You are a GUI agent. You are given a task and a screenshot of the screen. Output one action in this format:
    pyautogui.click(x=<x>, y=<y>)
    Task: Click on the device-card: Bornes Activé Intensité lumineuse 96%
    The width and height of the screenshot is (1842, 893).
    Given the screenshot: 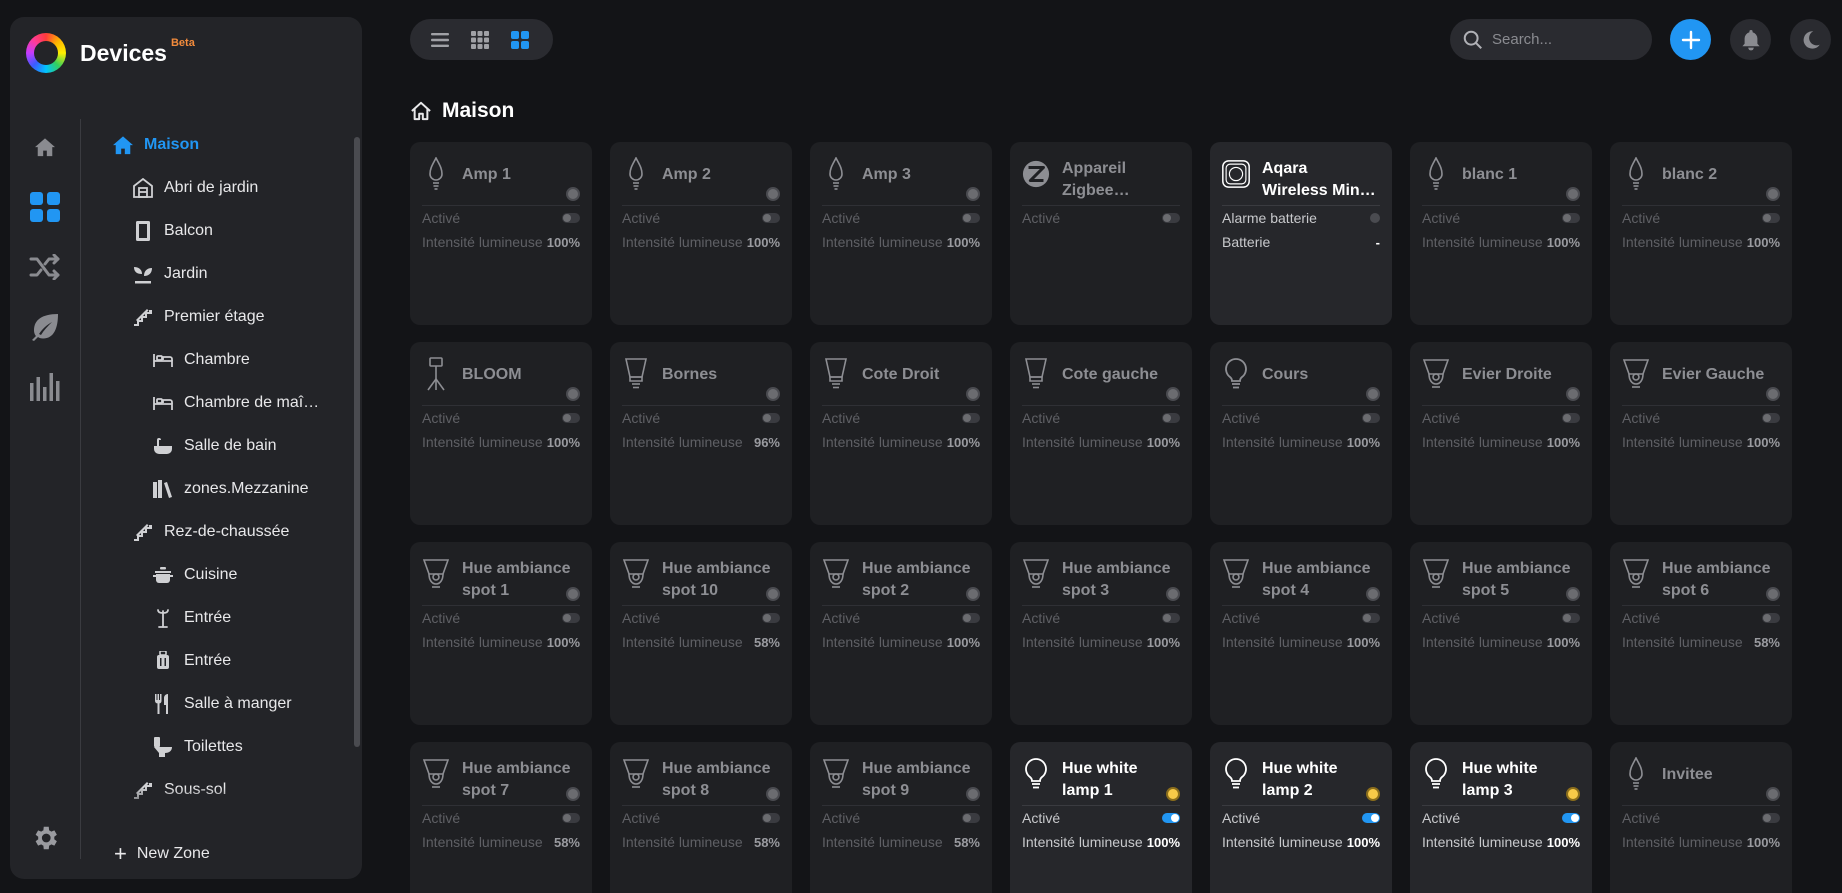 What is the action you would take?
    pyautogui.click(x=701, y=433)
    